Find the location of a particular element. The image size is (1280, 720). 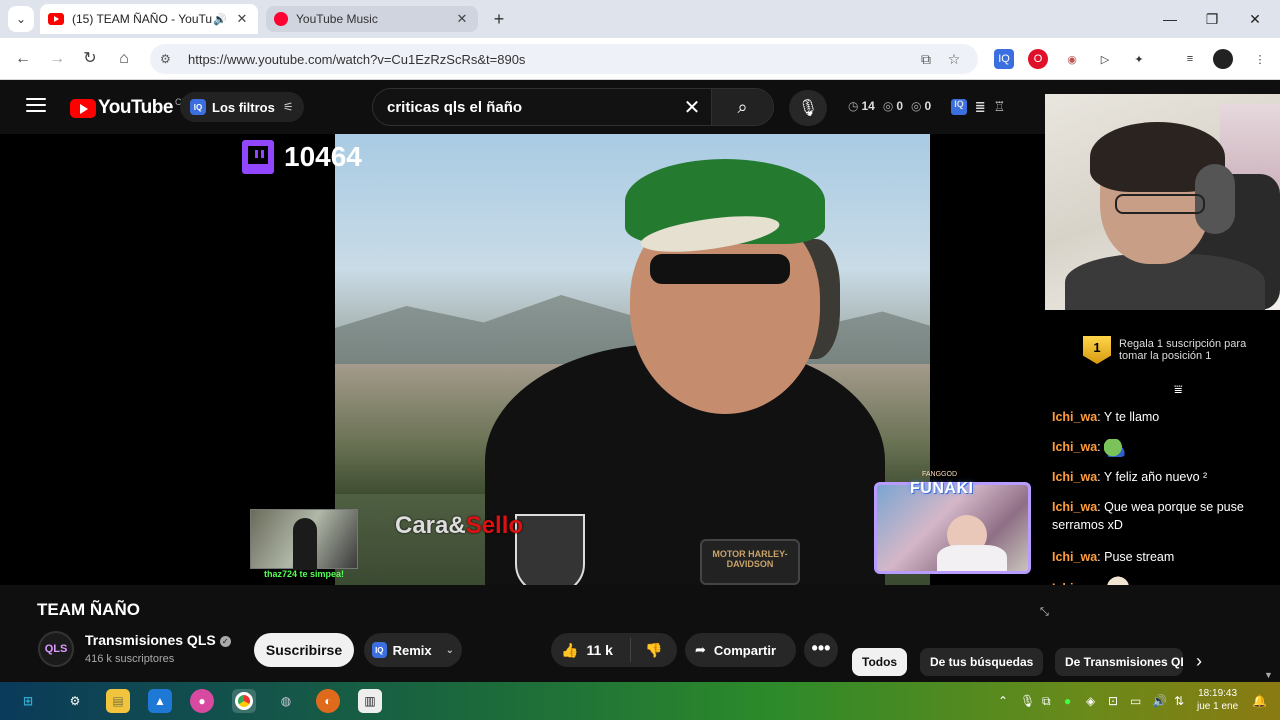

tab-youtube-active: (15) TEAM ÑAÑO - YouTub 🔊 ✕ is located at coordinates (149, 19).